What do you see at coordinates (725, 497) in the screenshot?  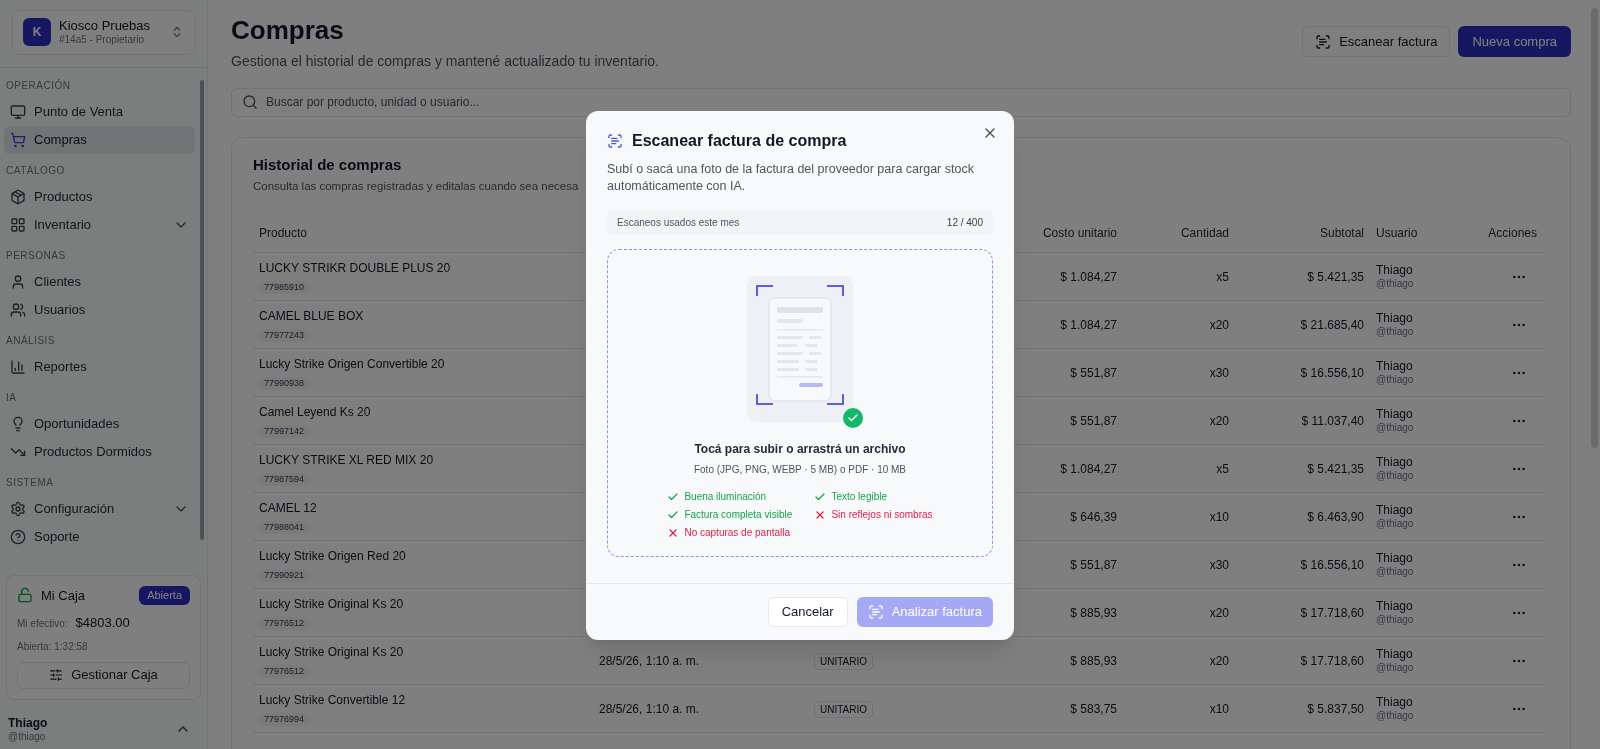 I see `tip-text: Buena iluminación` at bounding box center [725, 497].